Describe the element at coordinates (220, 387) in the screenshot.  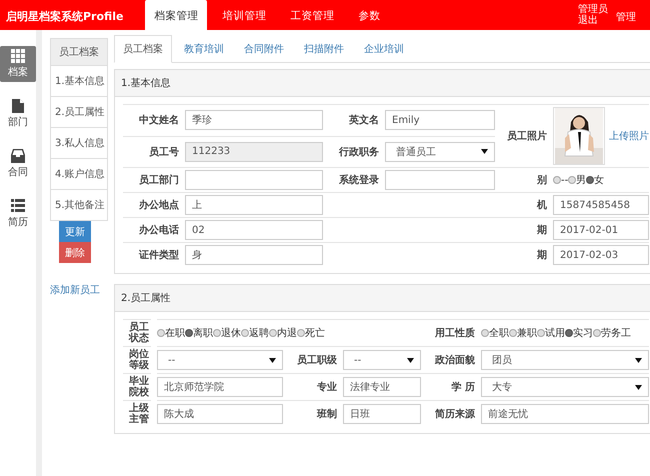
I see `input-field: 北京师范学院` at that location.